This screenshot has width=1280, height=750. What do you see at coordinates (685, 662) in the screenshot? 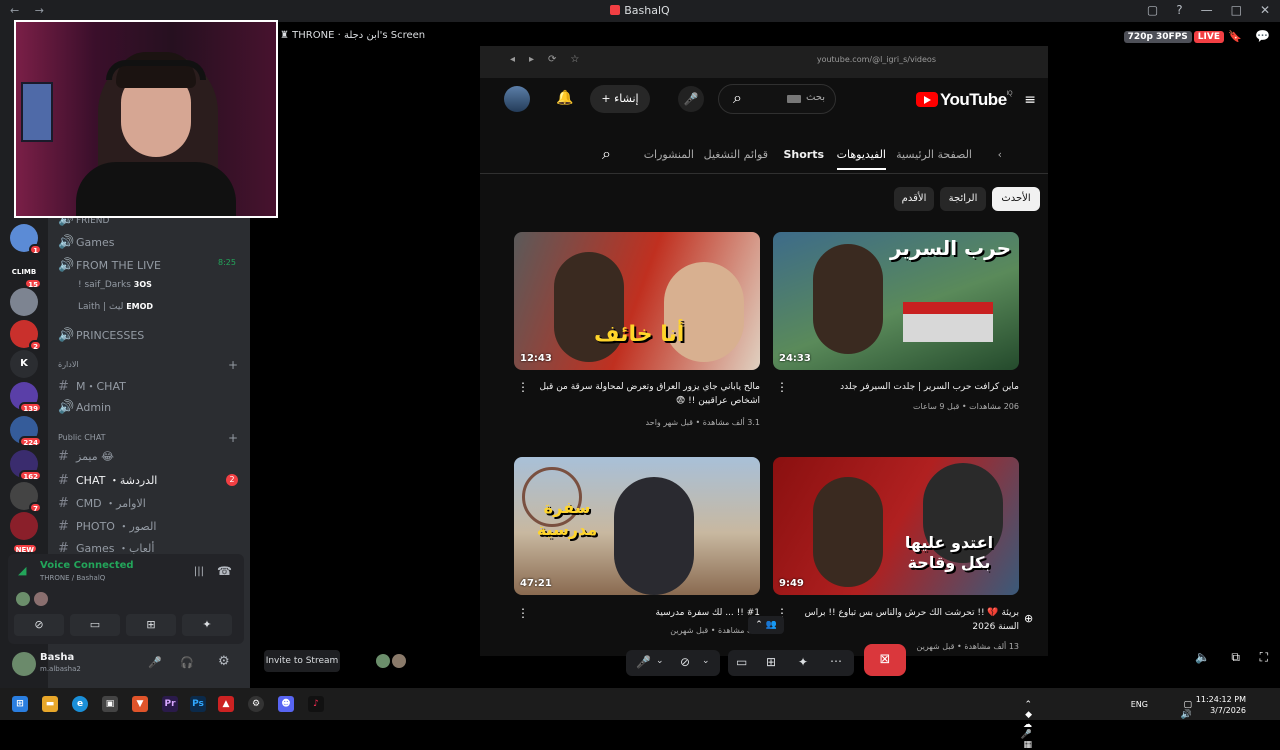
I see `camera-off-icon: ⊘` at bounding box center [685, 662].